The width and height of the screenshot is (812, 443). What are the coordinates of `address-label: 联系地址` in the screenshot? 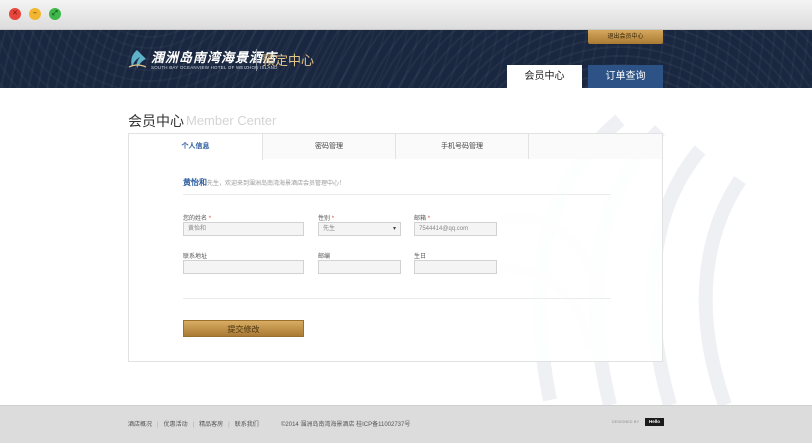 It's located at (195, 257).